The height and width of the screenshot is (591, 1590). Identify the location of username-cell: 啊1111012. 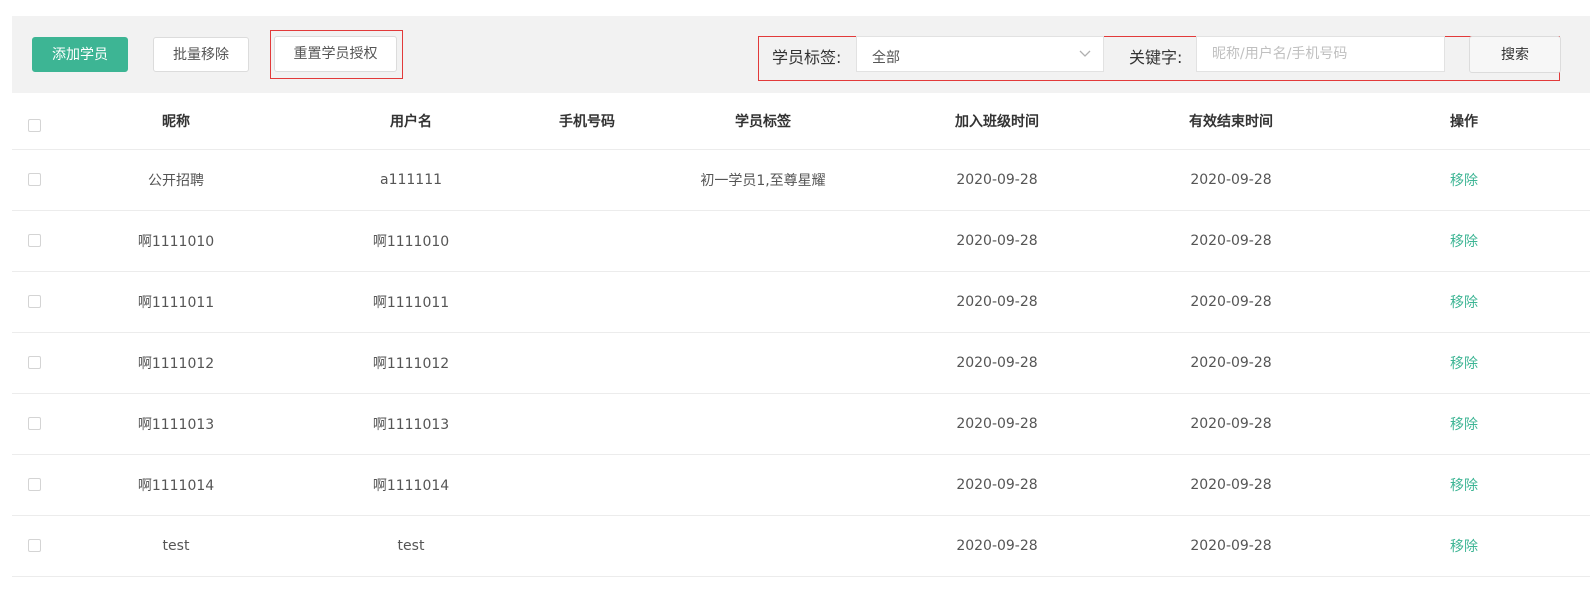
(411, 364).